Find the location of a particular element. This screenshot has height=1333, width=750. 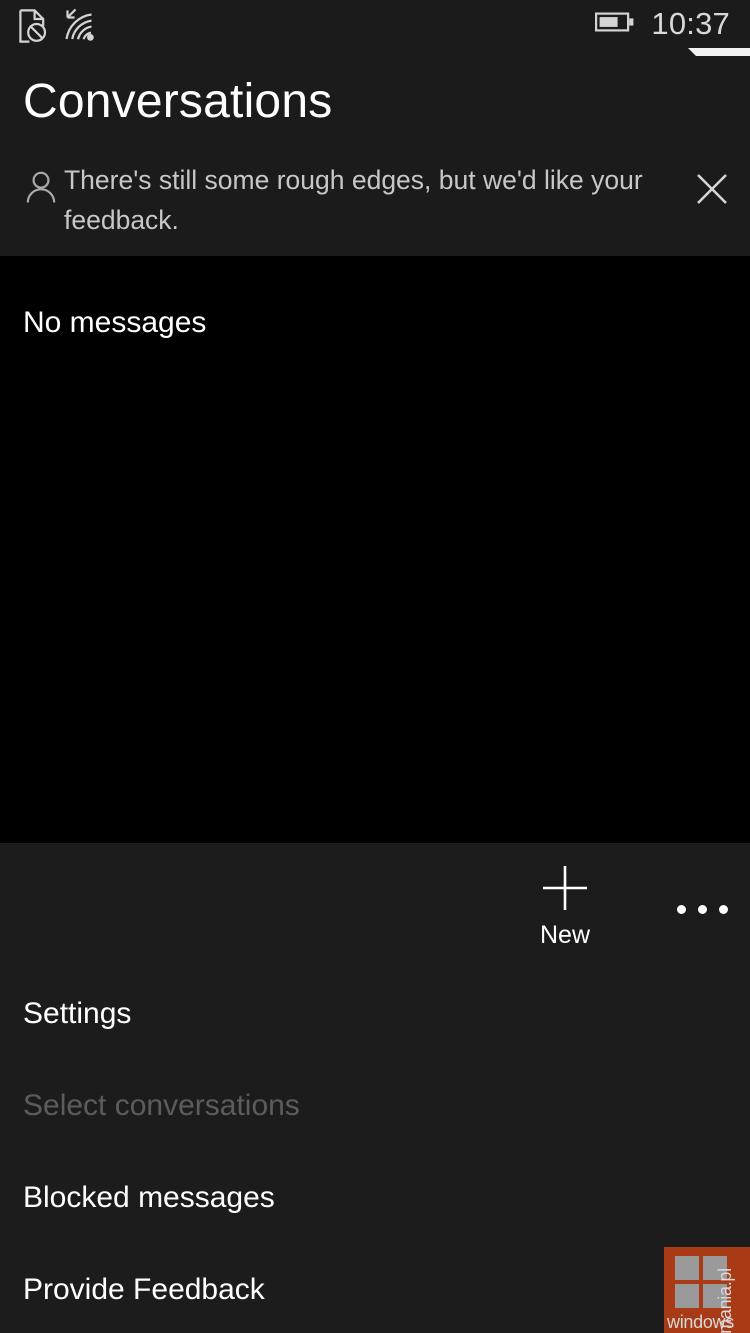

new-conversation-button: New is located at coordinates (565, 906).